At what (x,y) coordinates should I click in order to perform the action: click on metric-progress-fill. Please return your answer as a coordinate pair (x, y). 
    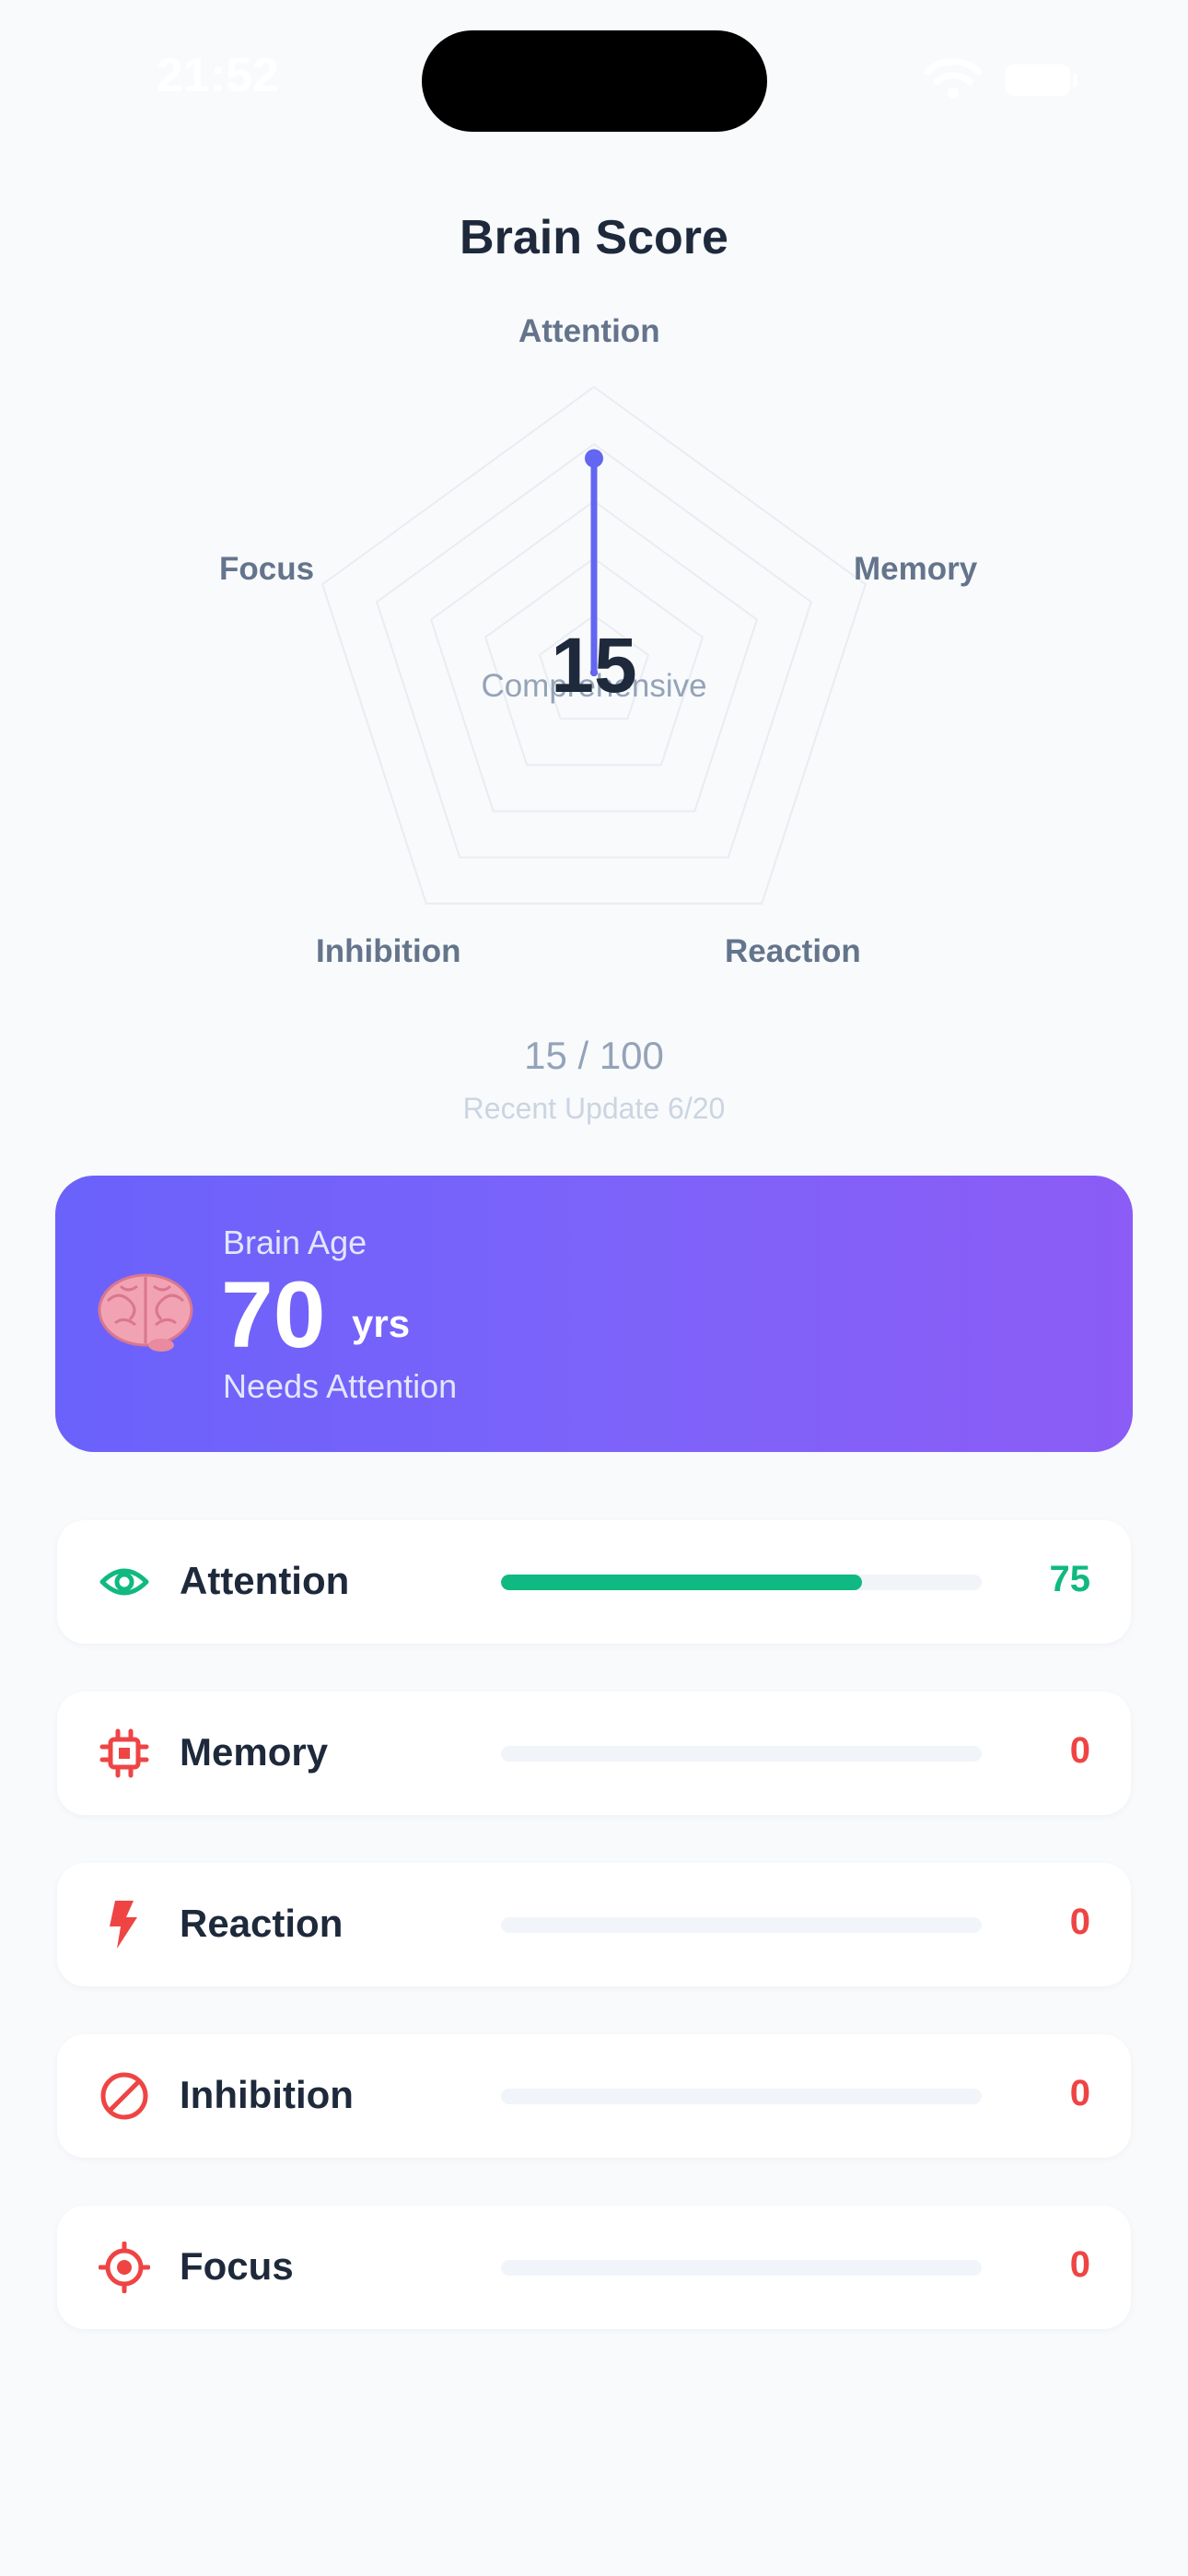
    Looking at the image, I should click on (681, 1582).